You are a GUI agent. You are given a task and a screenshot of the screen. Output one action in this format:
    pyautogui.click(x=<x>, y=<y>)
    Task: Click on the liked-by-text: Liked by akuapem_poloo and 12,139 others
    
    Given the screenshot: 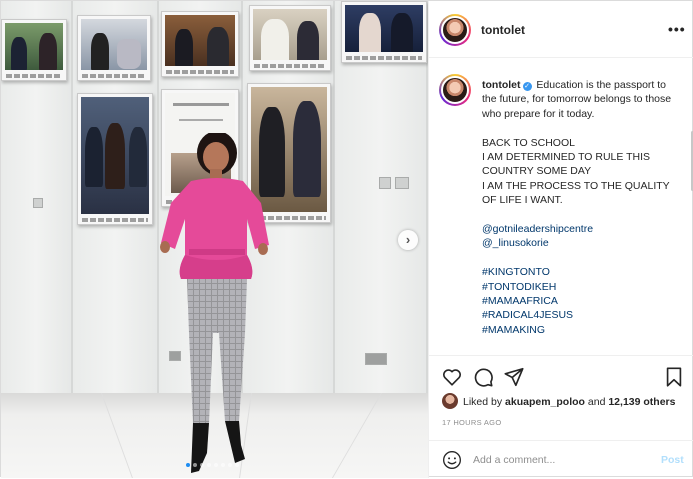 What is the action you would take?
    pyautogui.click(x=569, y=402)
    